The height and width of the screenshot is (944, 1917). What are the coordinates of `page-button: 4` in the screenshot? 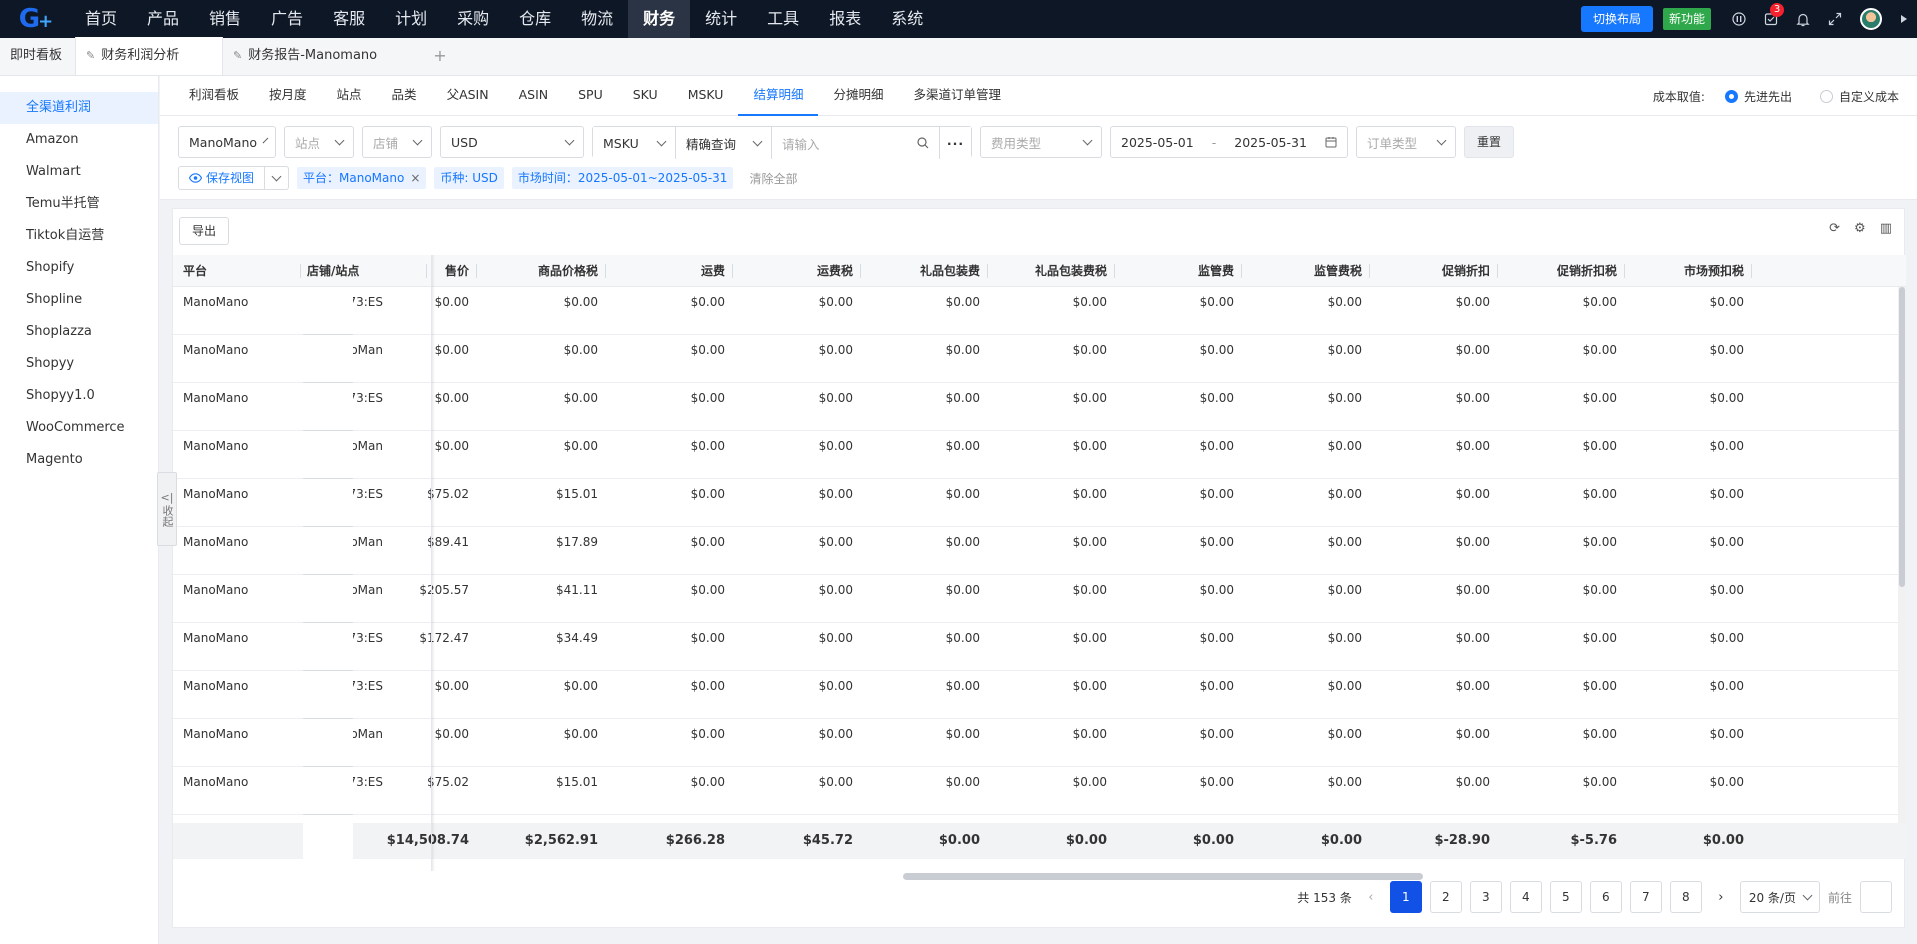 It's located at (1525, 897).